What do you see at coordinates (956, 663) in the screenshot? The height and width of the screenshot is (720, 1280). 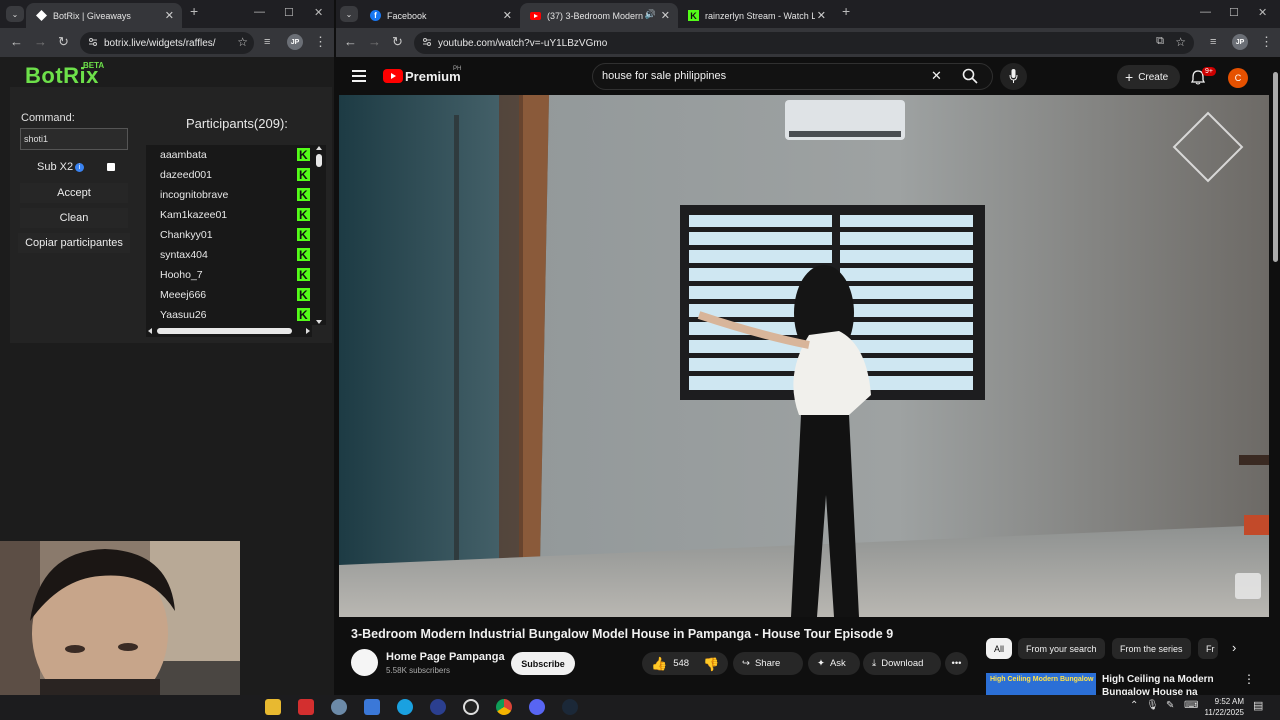 I see `more-actions-button: •••` at bounding box center [956, 663].